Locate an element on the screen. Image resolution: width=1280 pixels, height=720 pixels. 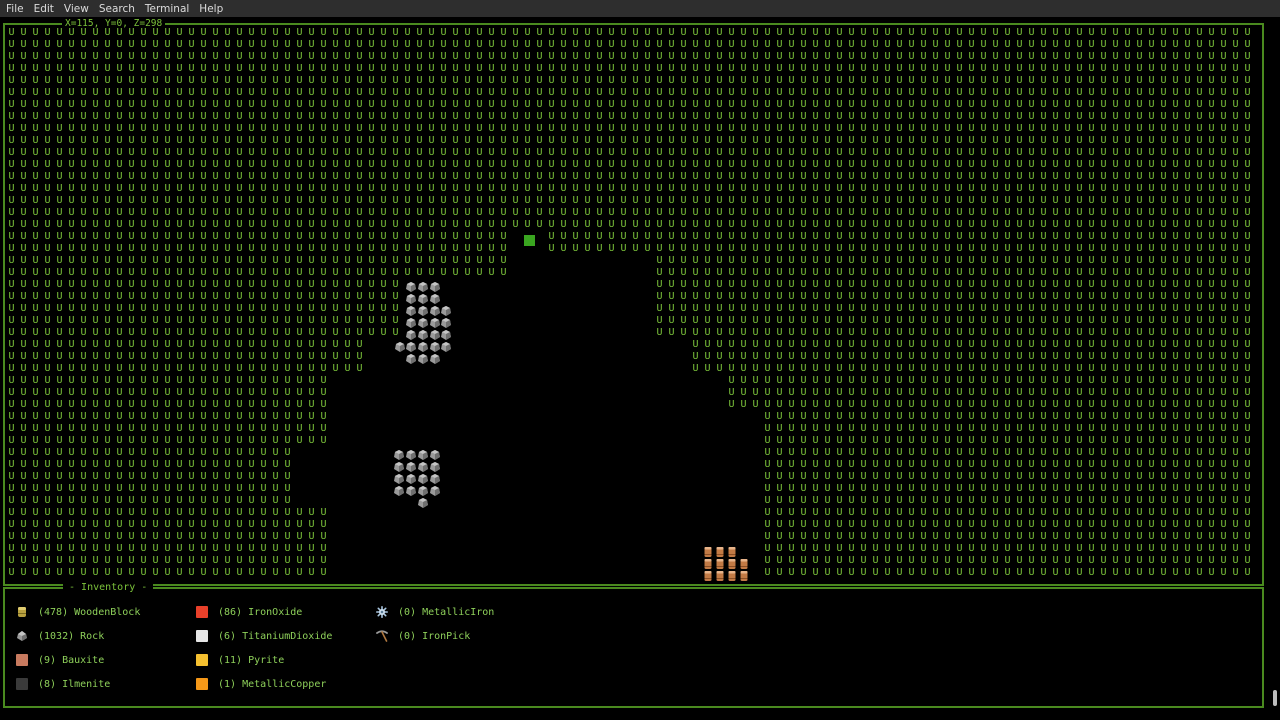
inventory-item-bauxite: (9) Bauxite is located at coordinates (60, 660).